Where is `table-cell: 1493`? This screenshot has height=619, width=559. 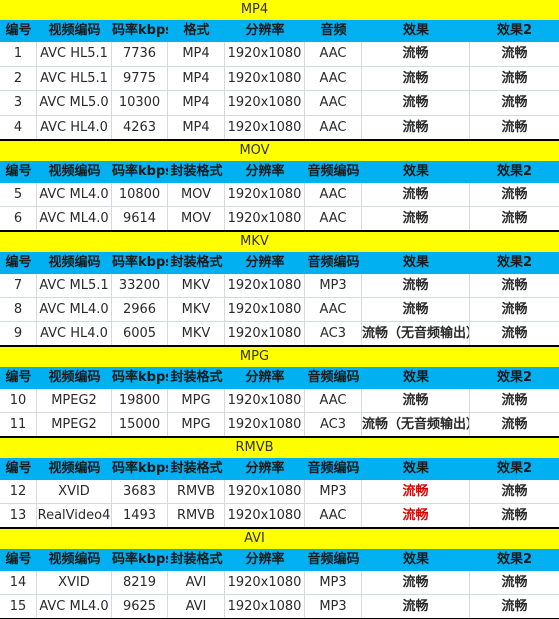 table-cell: 1493 is located at coordinates (140, 515).